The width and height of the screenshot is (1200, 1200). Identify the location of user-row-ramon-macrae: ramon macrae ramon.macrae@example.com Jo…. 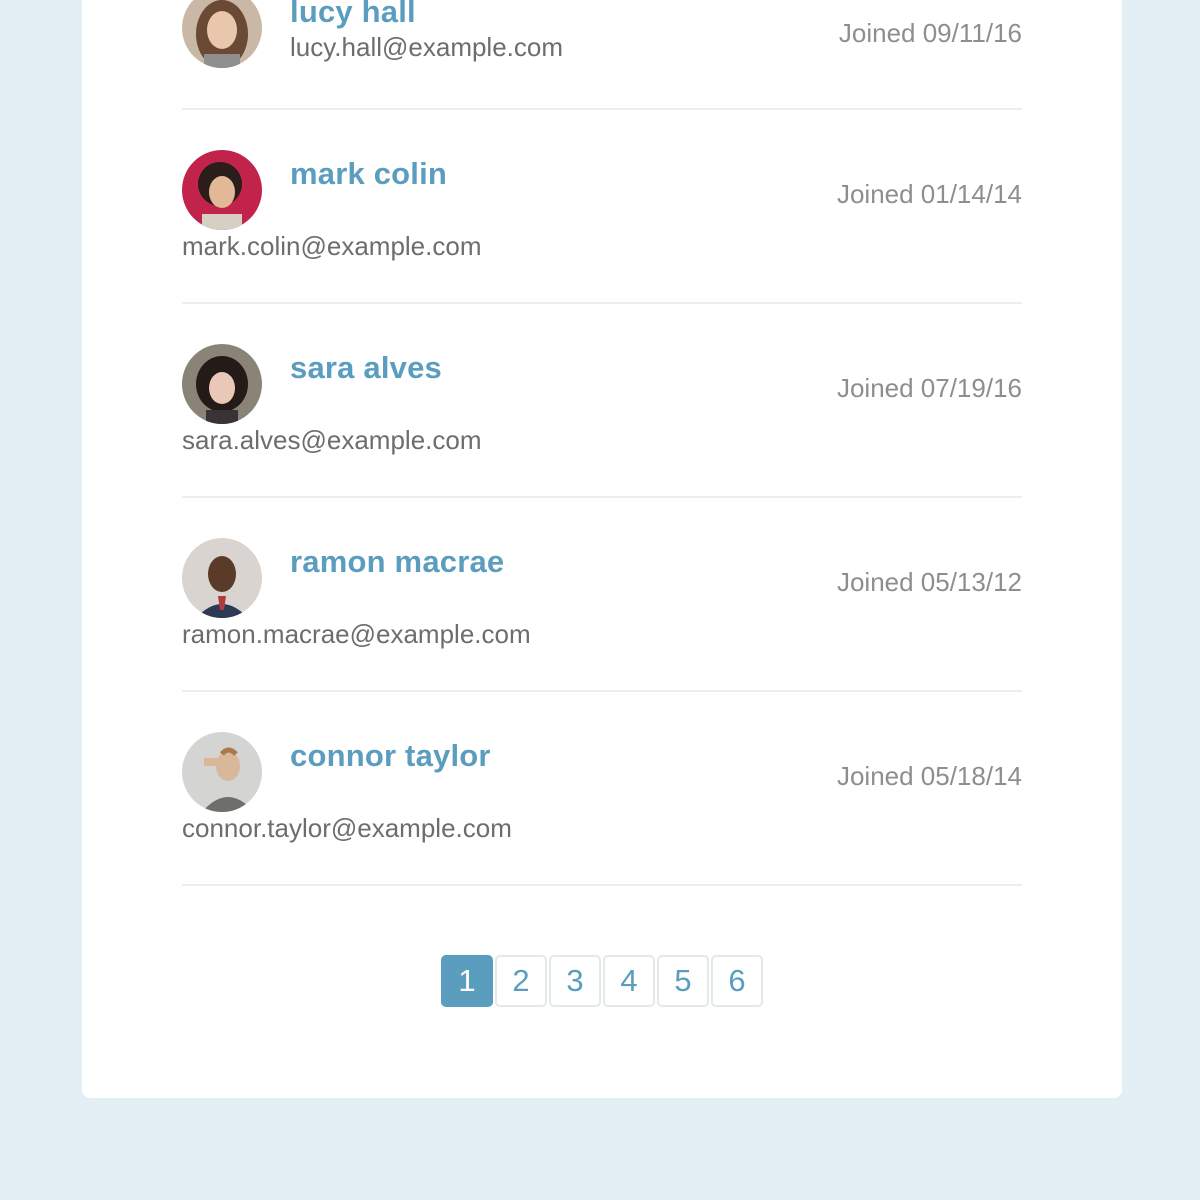
(602, 595).